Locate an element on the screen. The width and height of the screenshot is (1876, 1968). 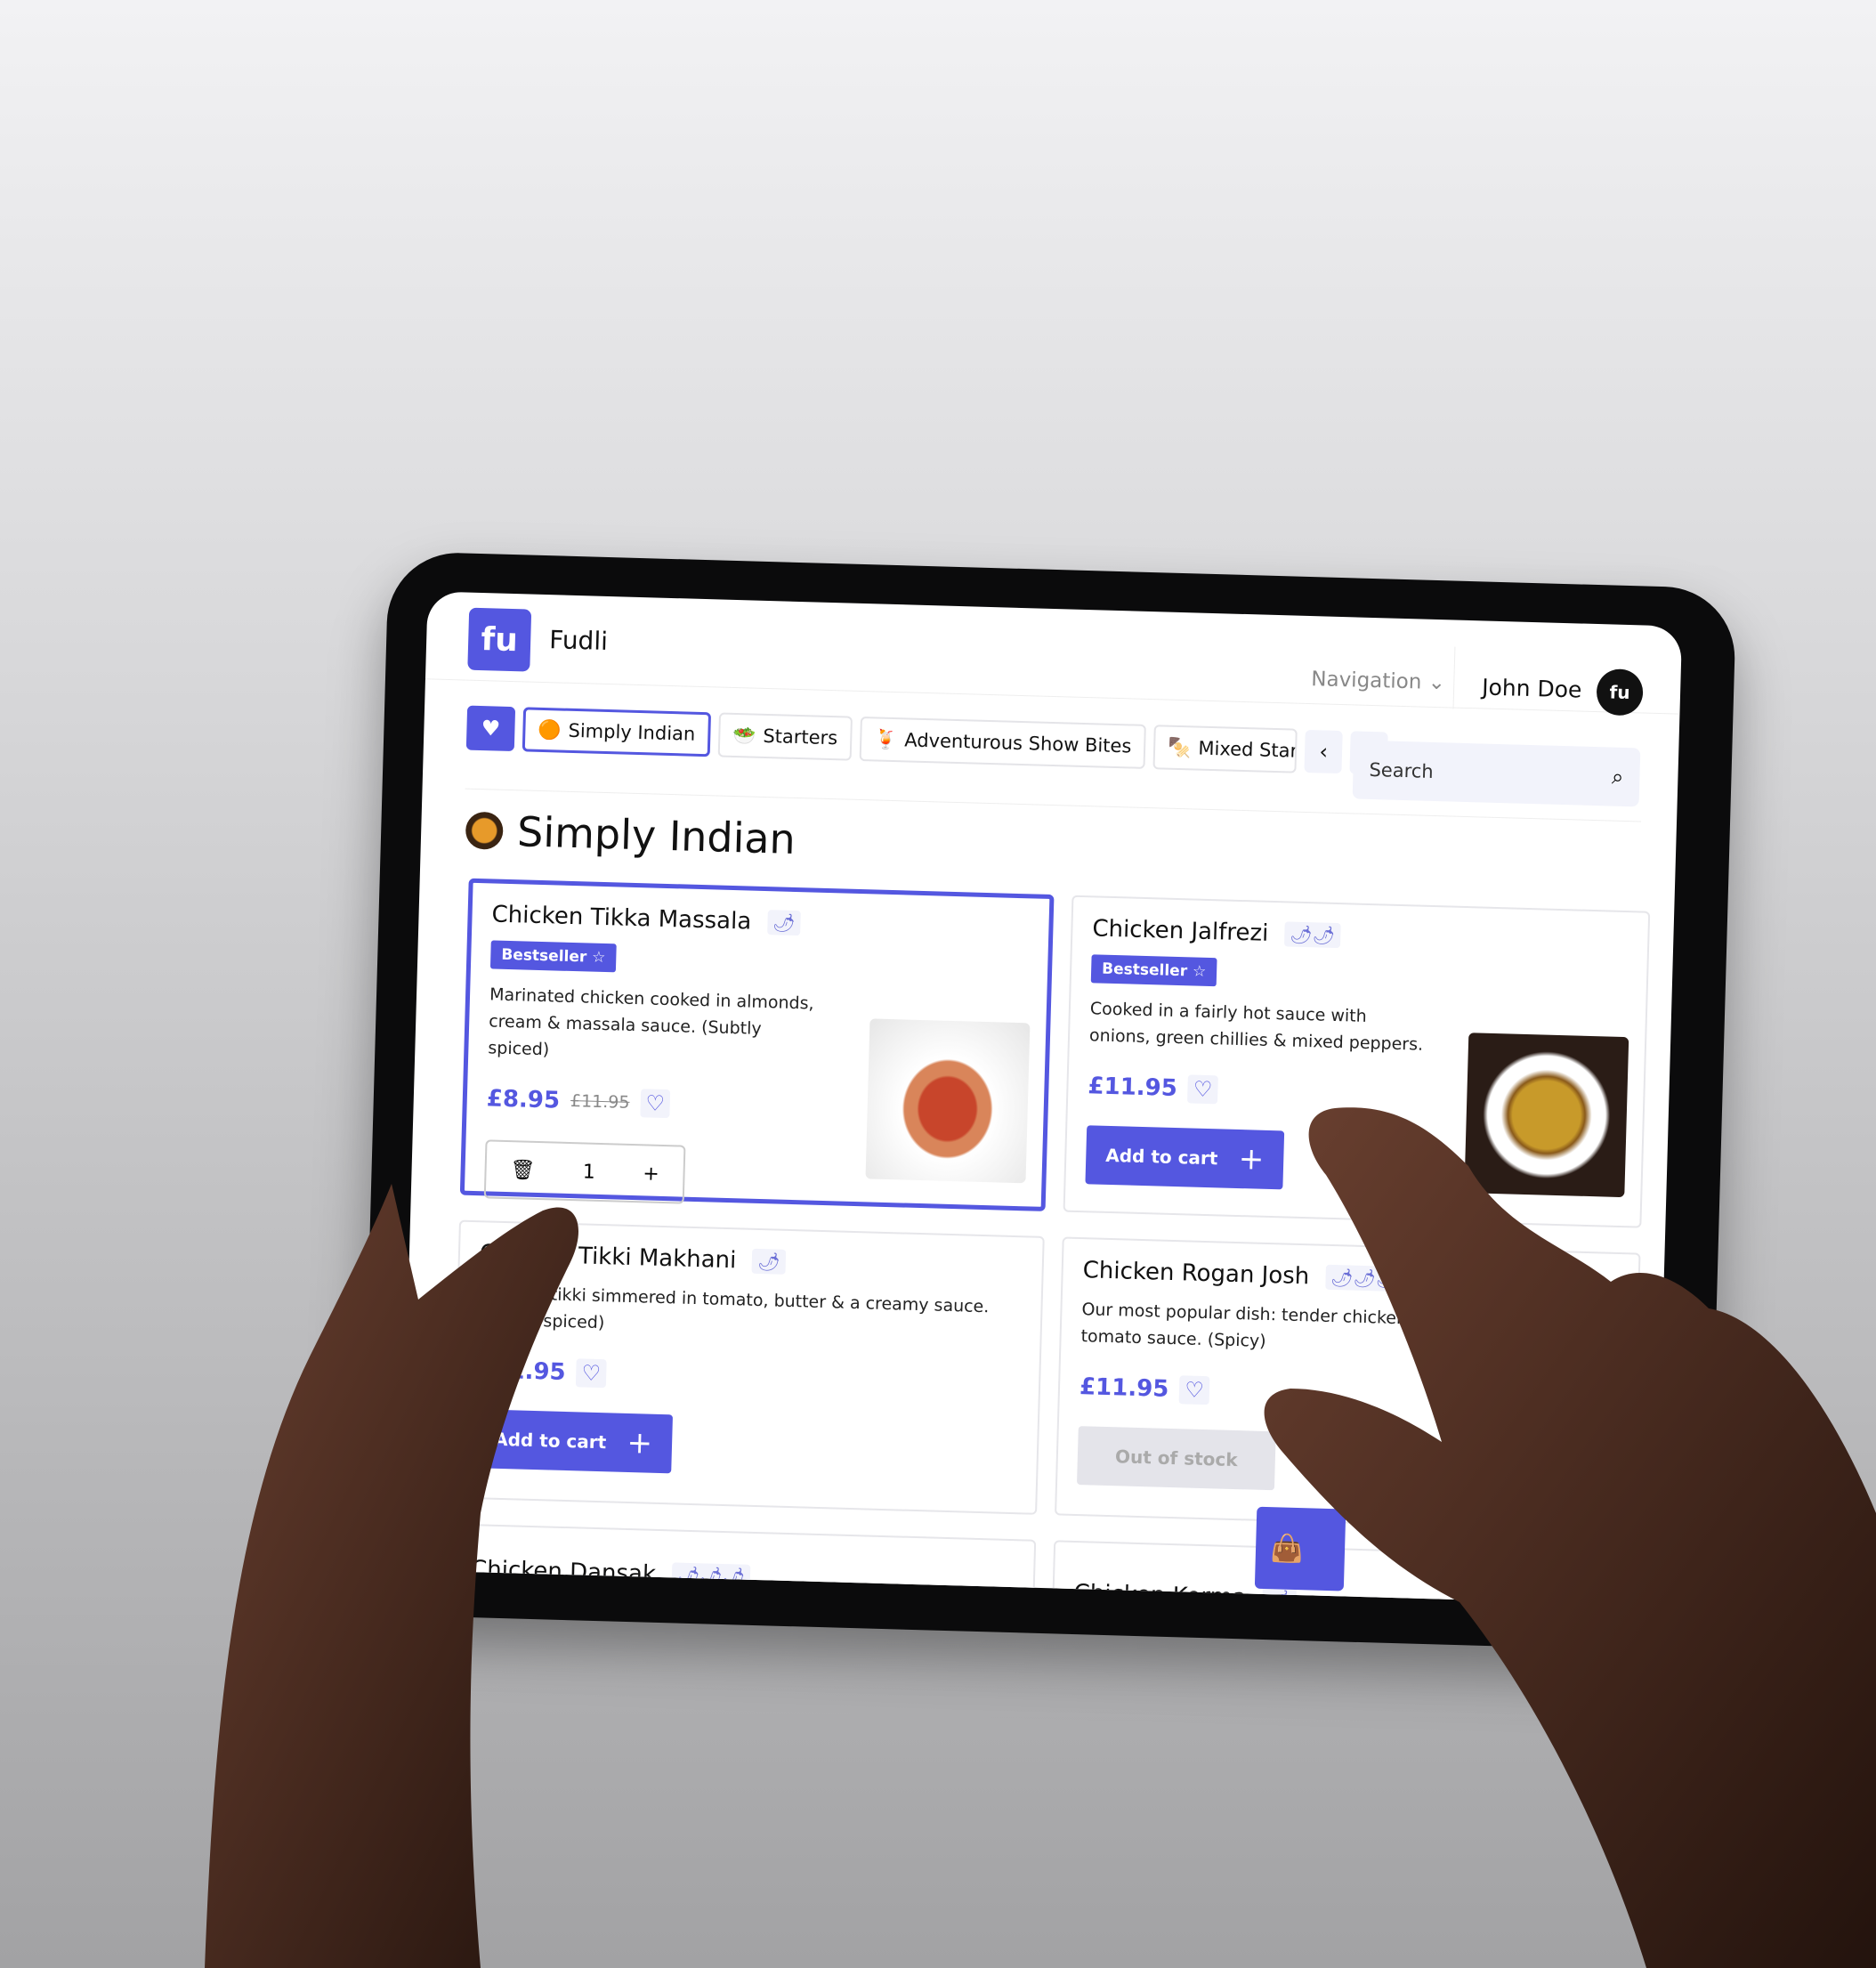
logo: fu is located at coordinates (499, 639).